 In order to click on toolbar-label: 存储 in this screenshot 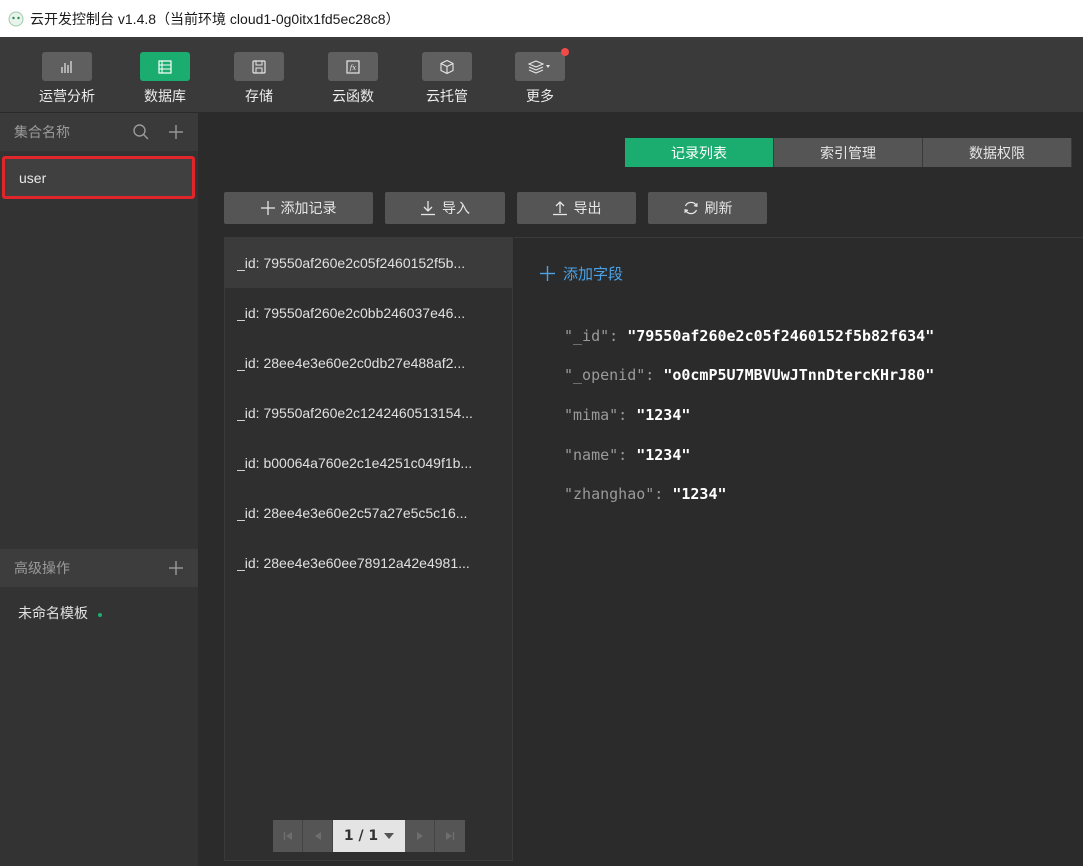, I will do `click(259, 97)`.